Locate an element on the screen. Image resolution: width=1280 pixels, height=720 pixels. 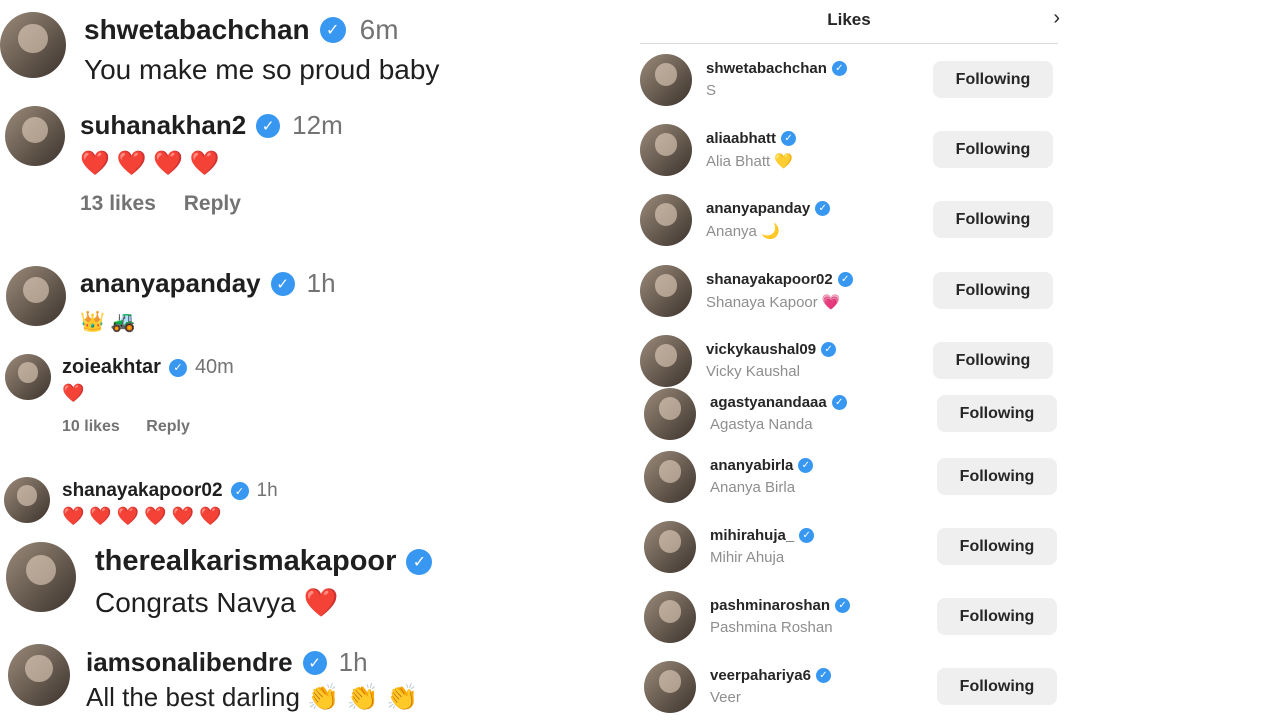
like-username: agastyanandaaa is located at coordinates (768, 402).